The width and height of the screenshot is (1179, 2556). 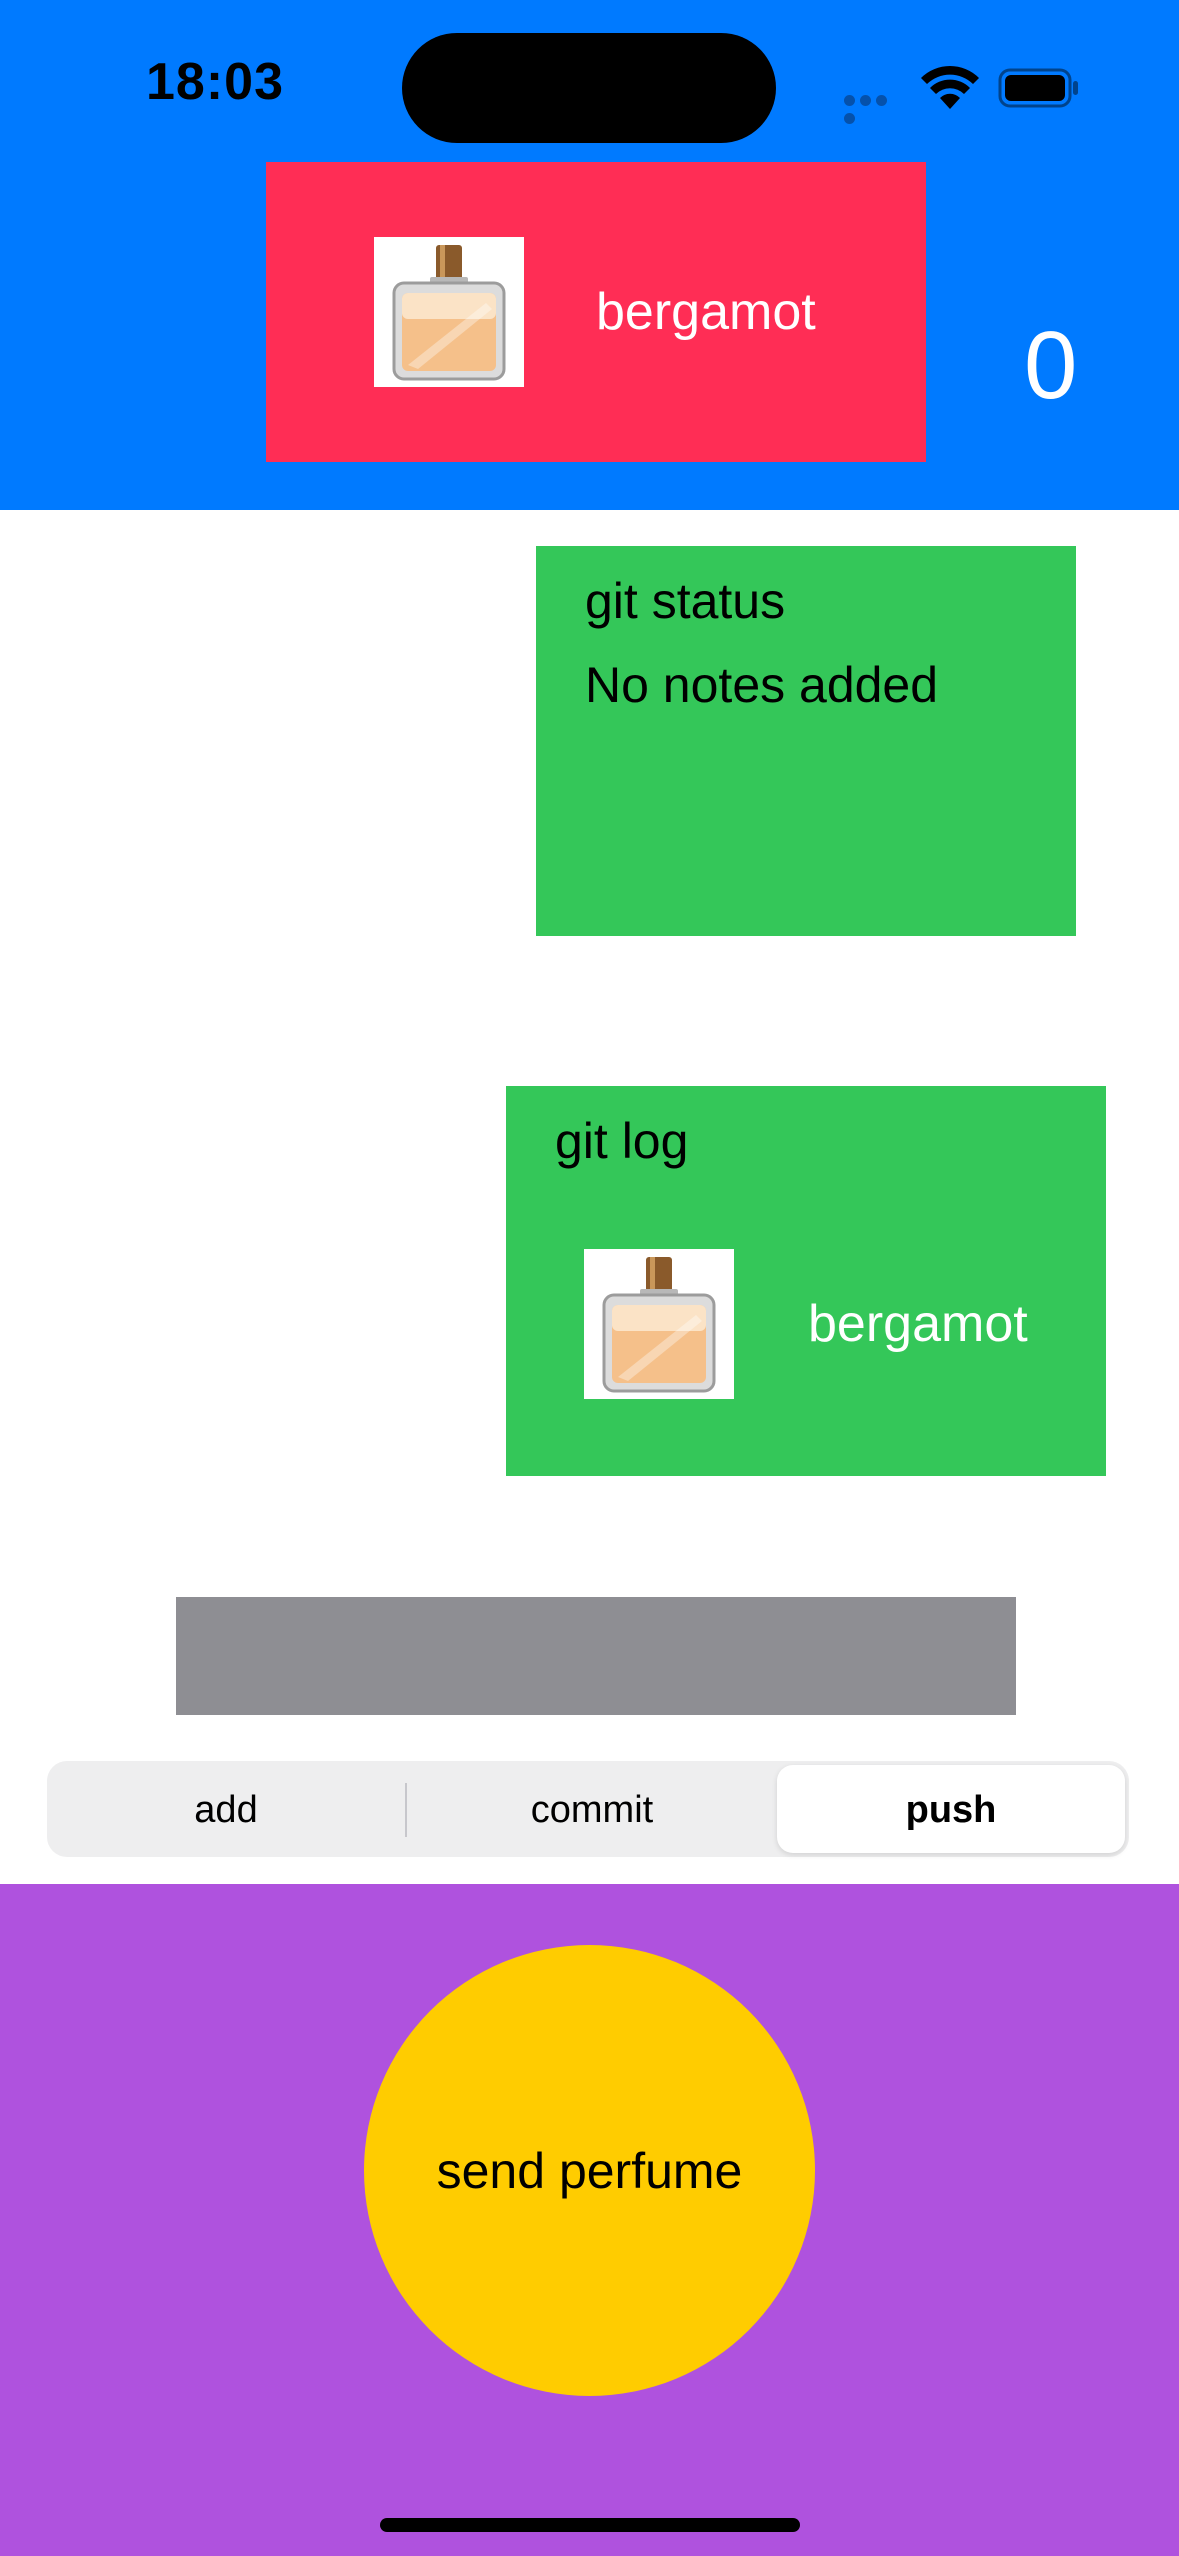 What do you see at coordinates (706, 312) in the screenshot?
I see `current-note-label: bergamot` at bounding box center [706, 312].